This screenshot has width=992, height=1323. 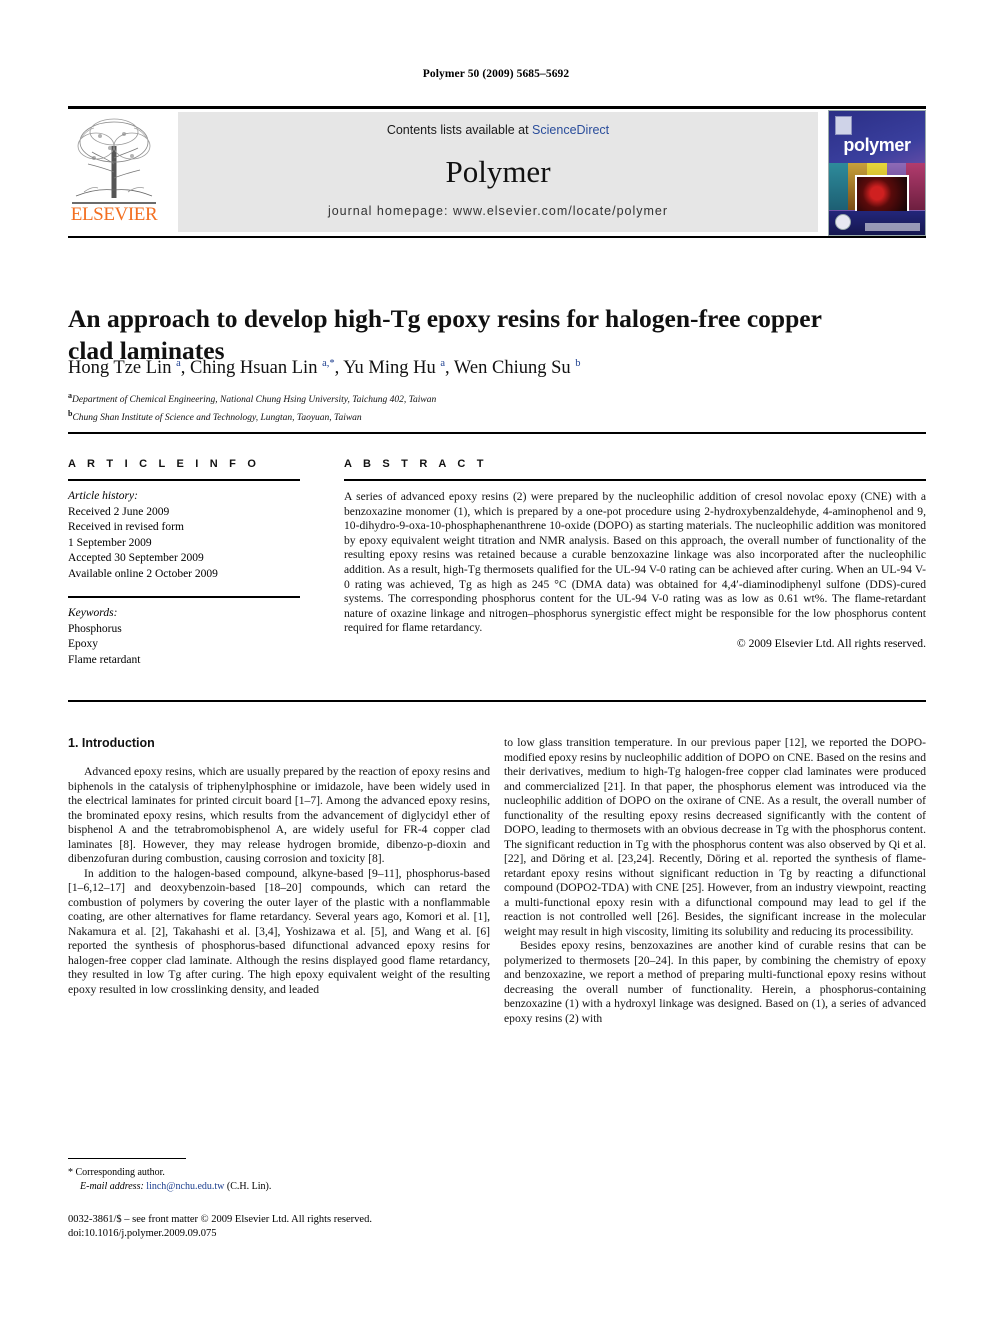 I want to click on cover-publisher-mark, so click(x=843, y=125).